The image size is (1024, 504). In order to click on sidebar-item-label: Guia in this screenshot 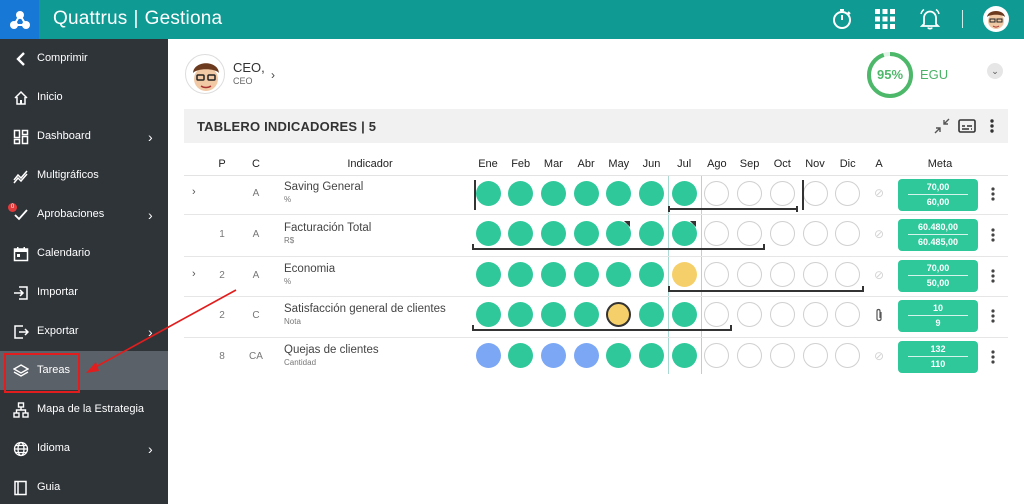, I will do `click(49, 487)`.